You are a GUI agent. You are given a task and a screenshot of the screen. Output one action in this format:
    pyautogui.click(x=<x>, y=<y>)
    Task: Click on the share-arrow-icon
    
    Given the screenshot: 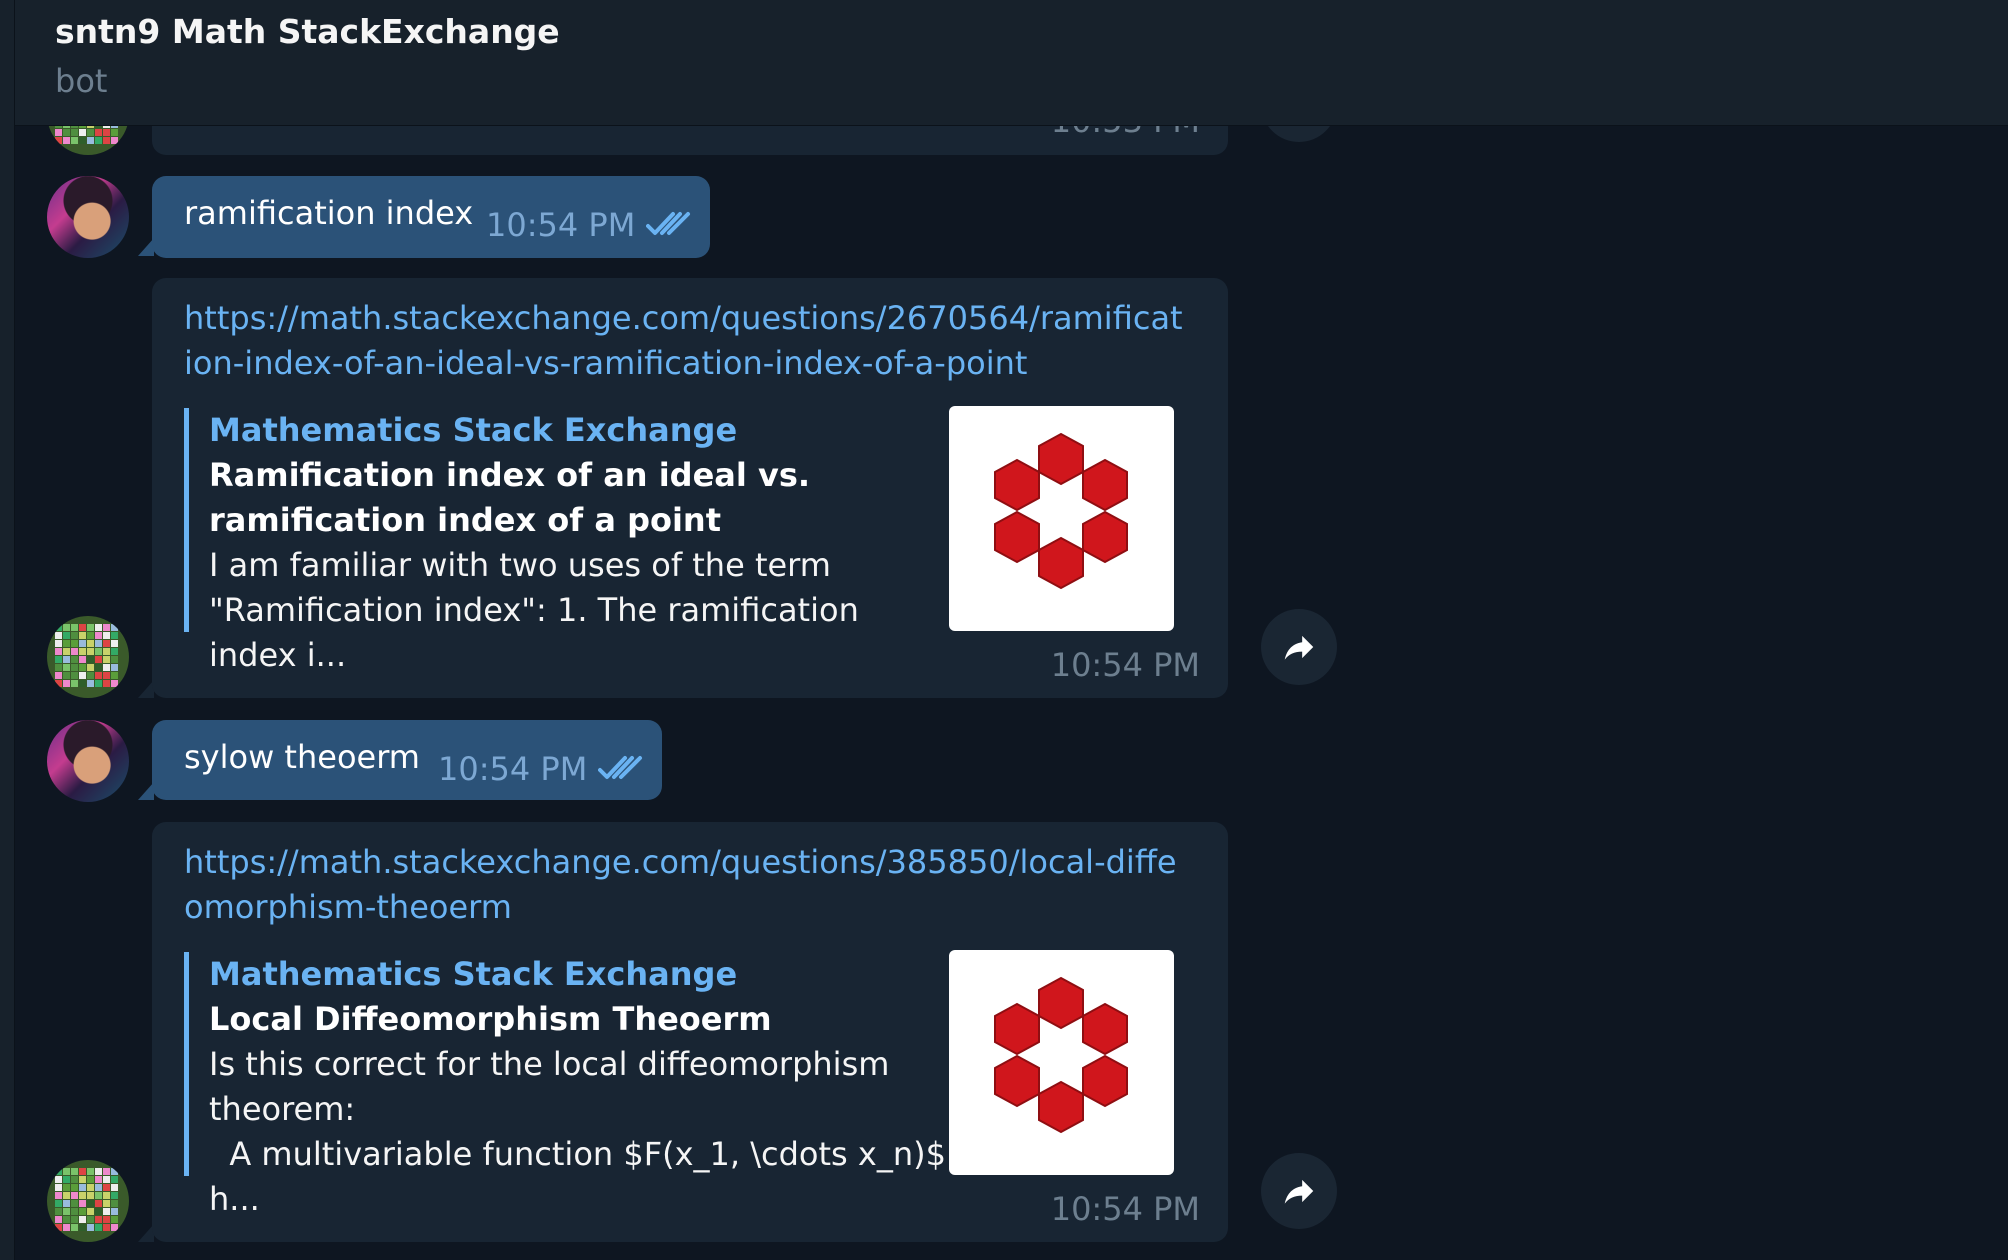 What is the action you would take?
    pyautogui.click(x=1299, y=1191)
    